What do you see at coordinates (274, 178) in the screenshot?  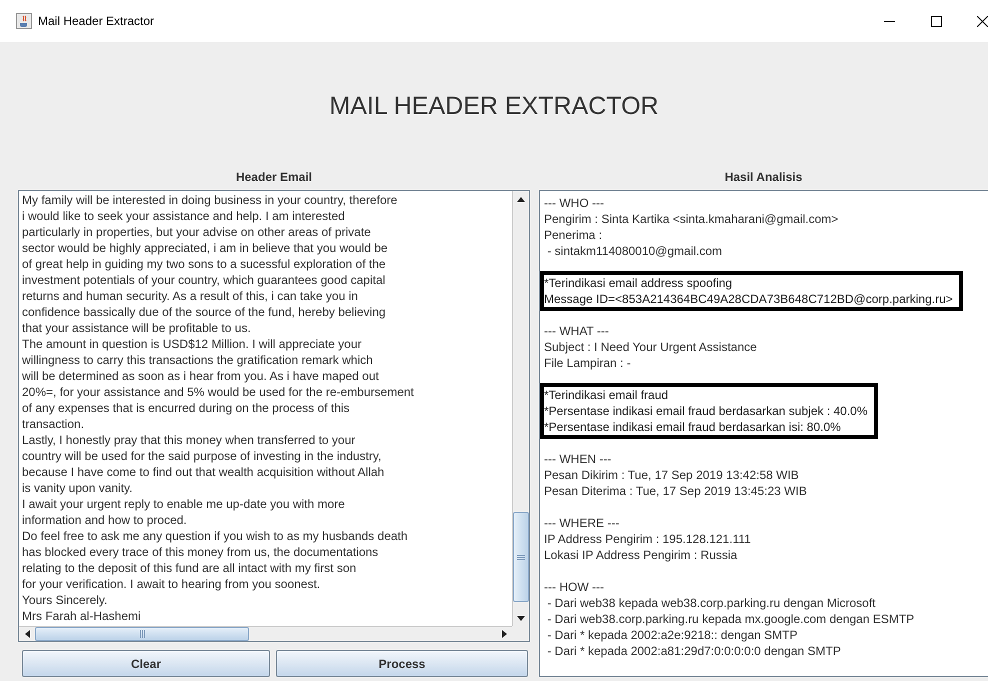 I see `panel-label: Header Email` at bounding box center [274, 178].